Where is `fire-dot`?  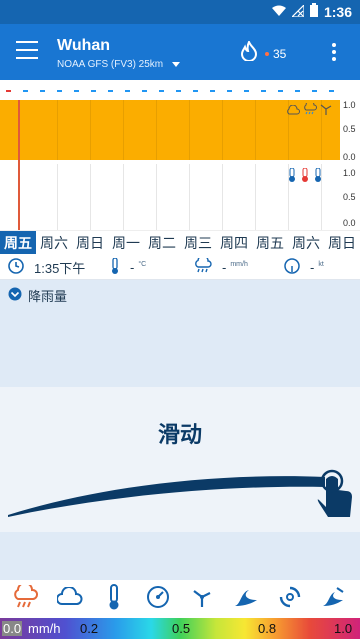 fire-dot is located at coordinates (267, 53).